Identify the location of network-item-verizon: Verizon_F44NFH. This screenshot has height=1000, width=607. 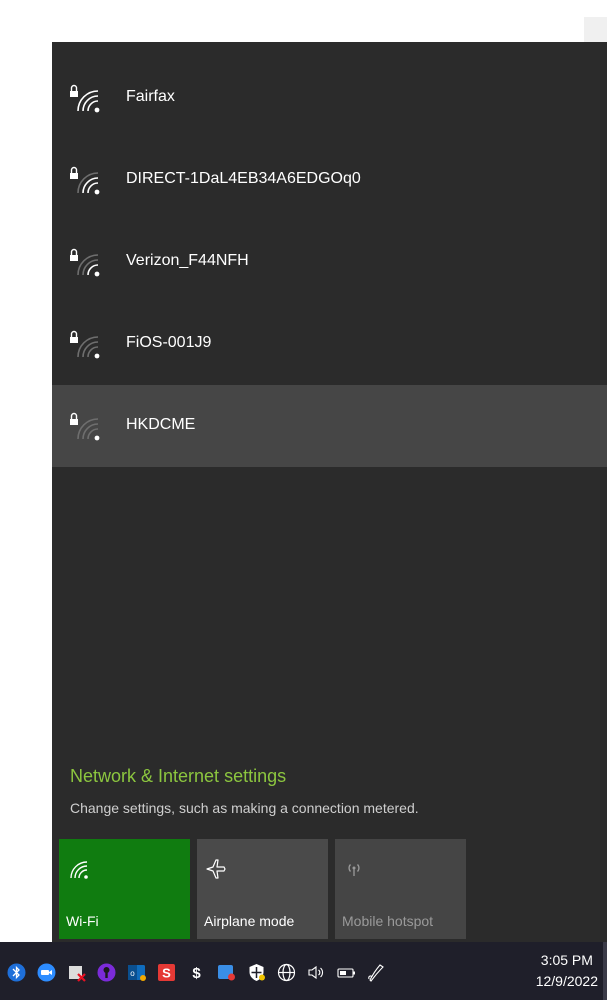
(329, 262).